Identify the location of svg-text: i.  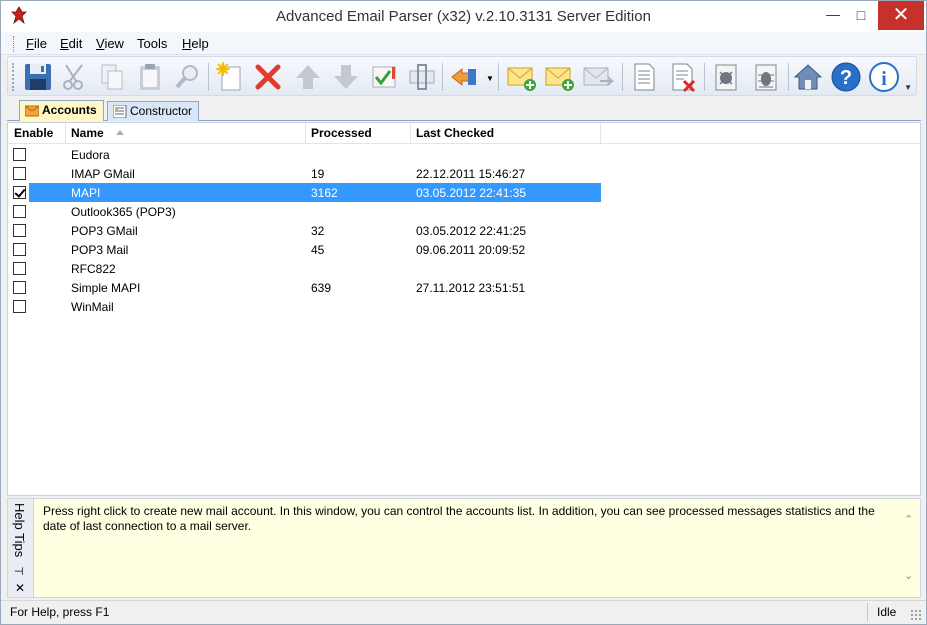
(884, 79).